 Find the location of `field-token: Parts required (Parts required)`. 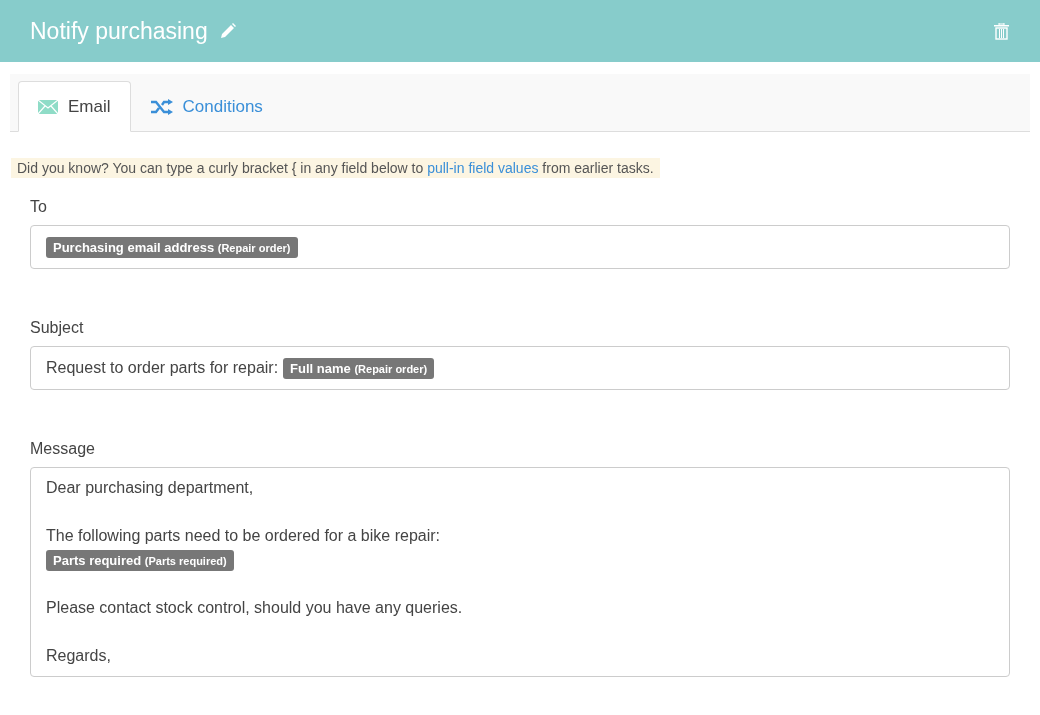

field-token: Parts required (Parts required) is located at coordinates (140, 560).